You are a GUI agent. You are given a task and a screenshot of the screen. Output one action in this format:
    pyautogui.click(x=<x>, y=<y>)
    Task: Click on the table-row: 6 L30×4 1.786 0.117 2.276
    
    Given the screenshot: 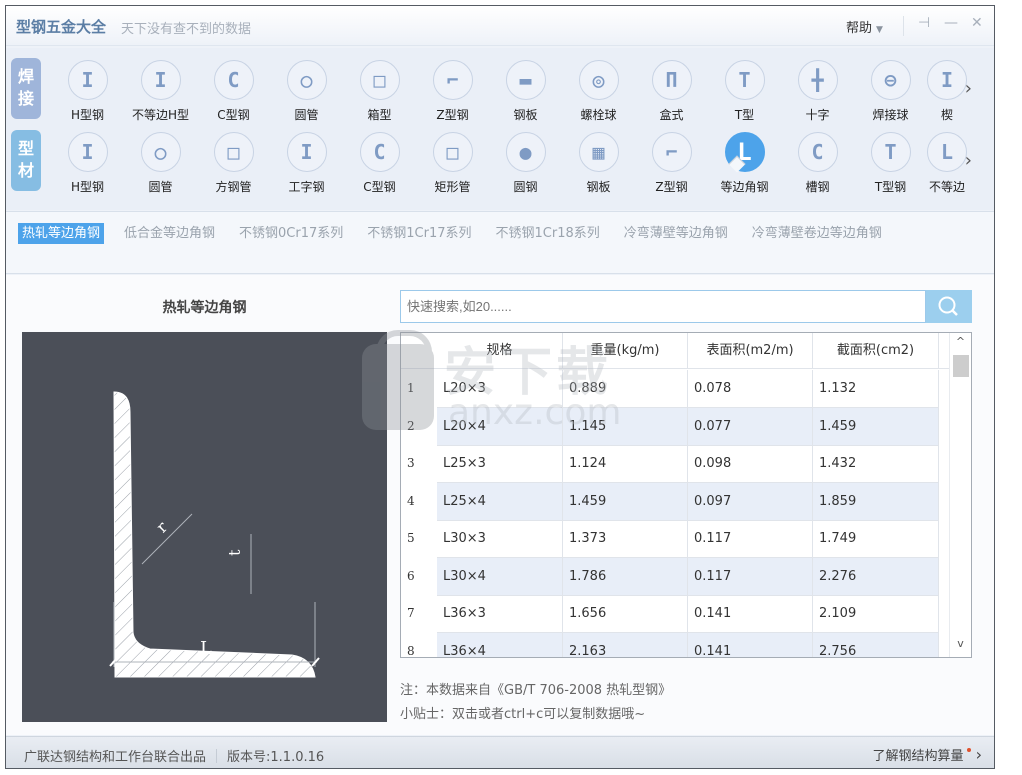 What is the action you would take?
    pyautogui.click(x=676, y=576)
    